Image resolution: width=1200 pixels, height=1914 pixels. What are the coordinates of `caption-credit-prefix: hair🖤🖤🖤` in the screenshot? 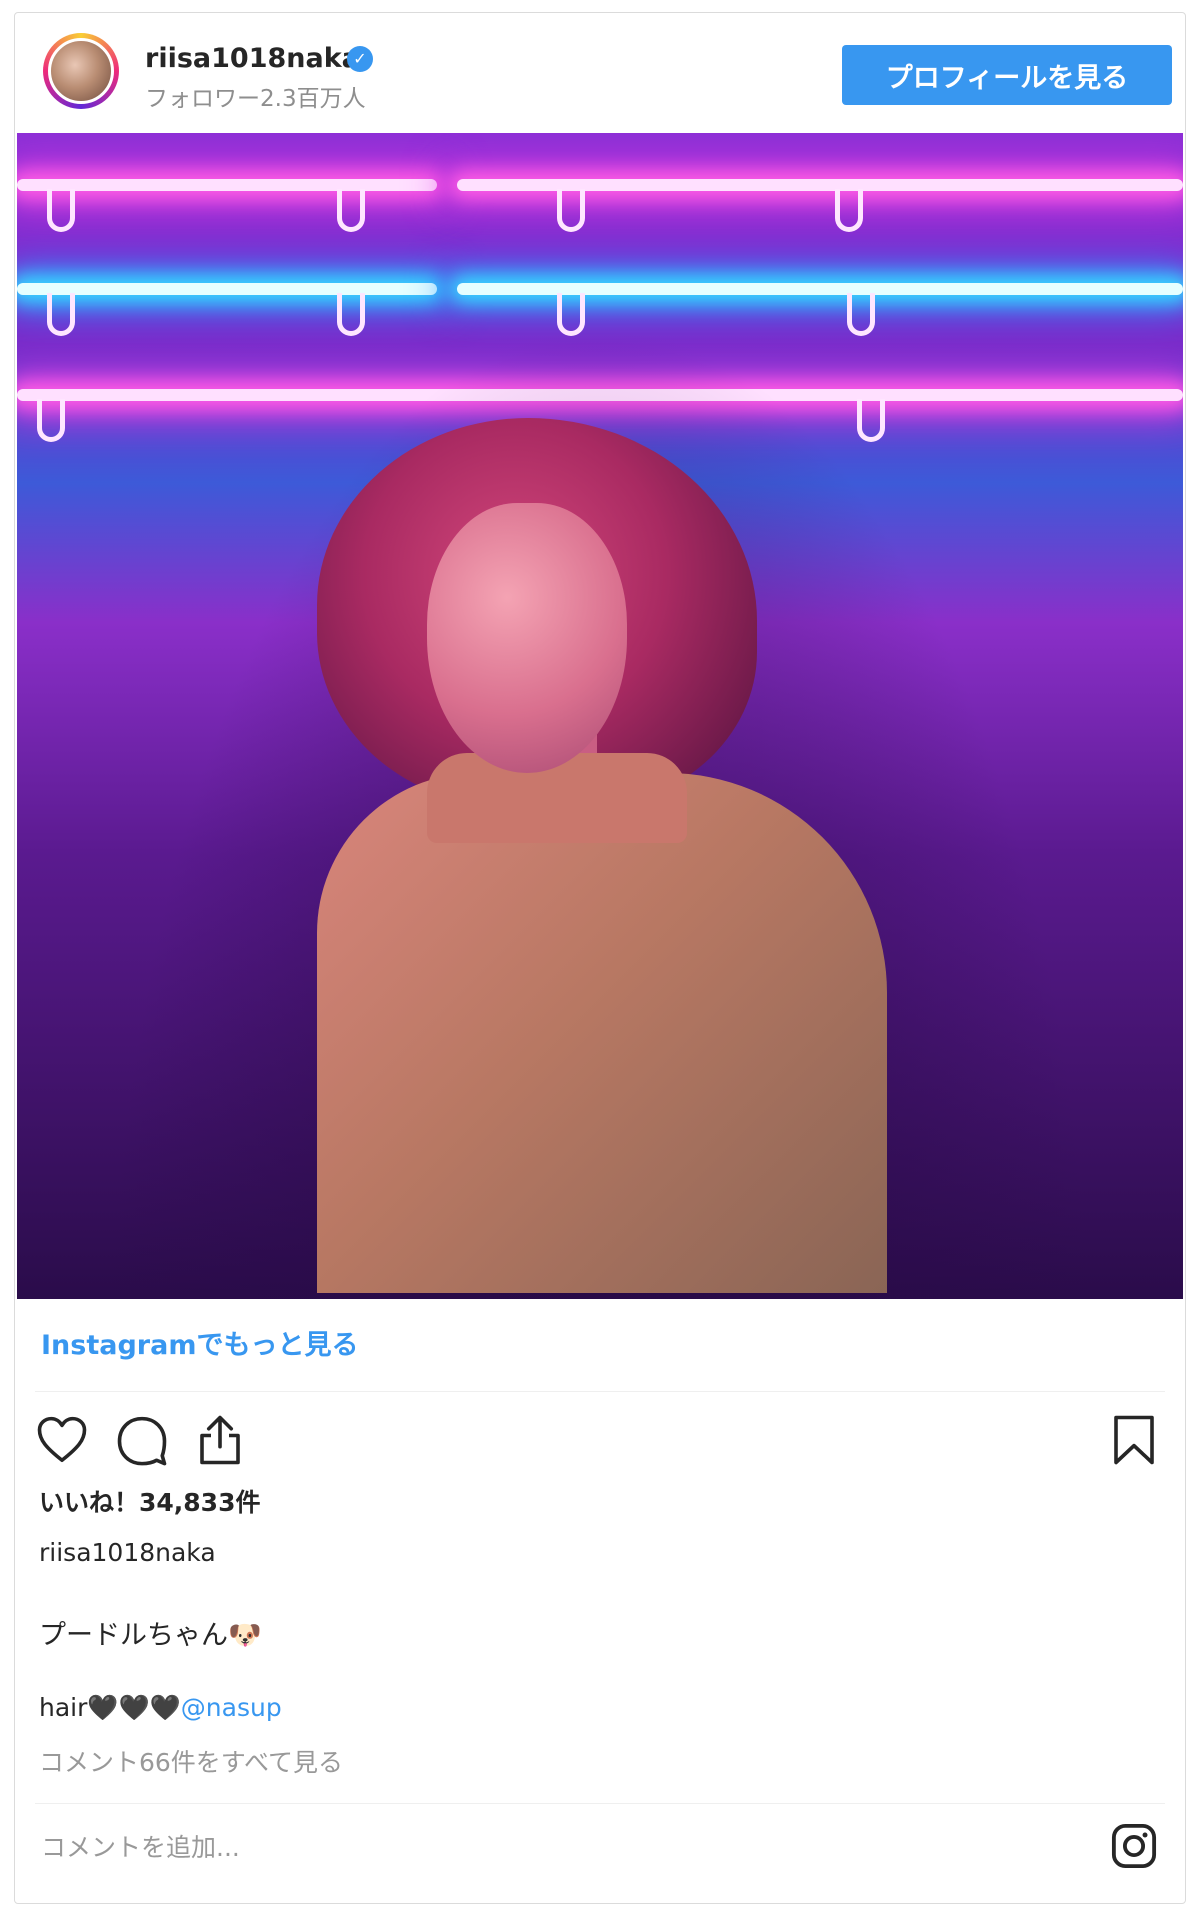 It's located at (110, 1707).